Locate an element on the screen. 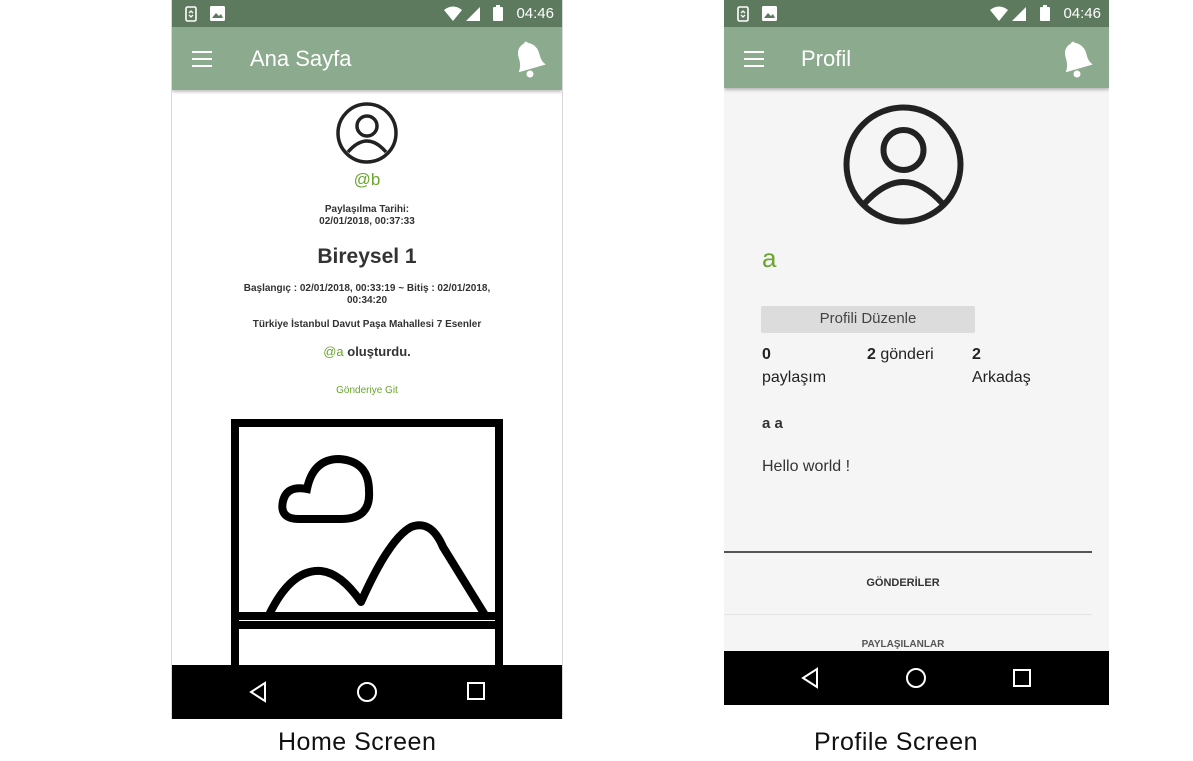  stat-shares-label: paylaşım is located at coordinates (794, 377).